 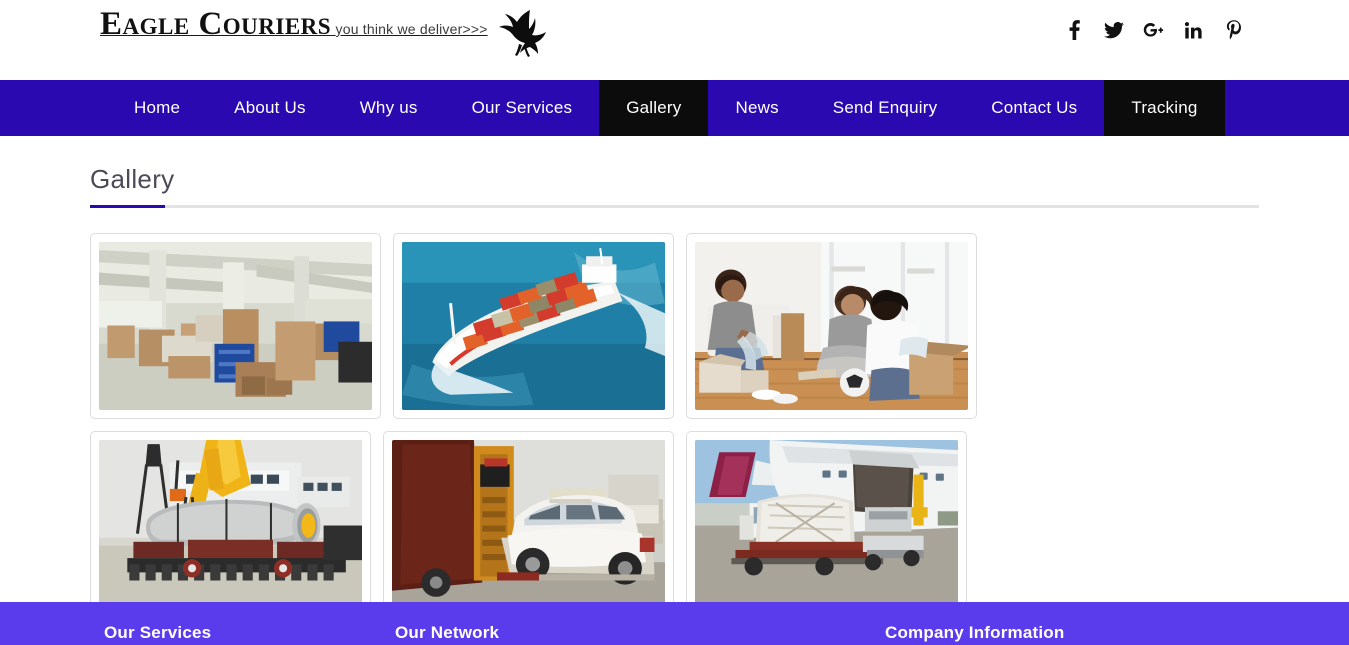 What do you see at coordinates (157, 108) in the screenshot?
I see `nav-item-home: Home` at bounding box center [157, 108].